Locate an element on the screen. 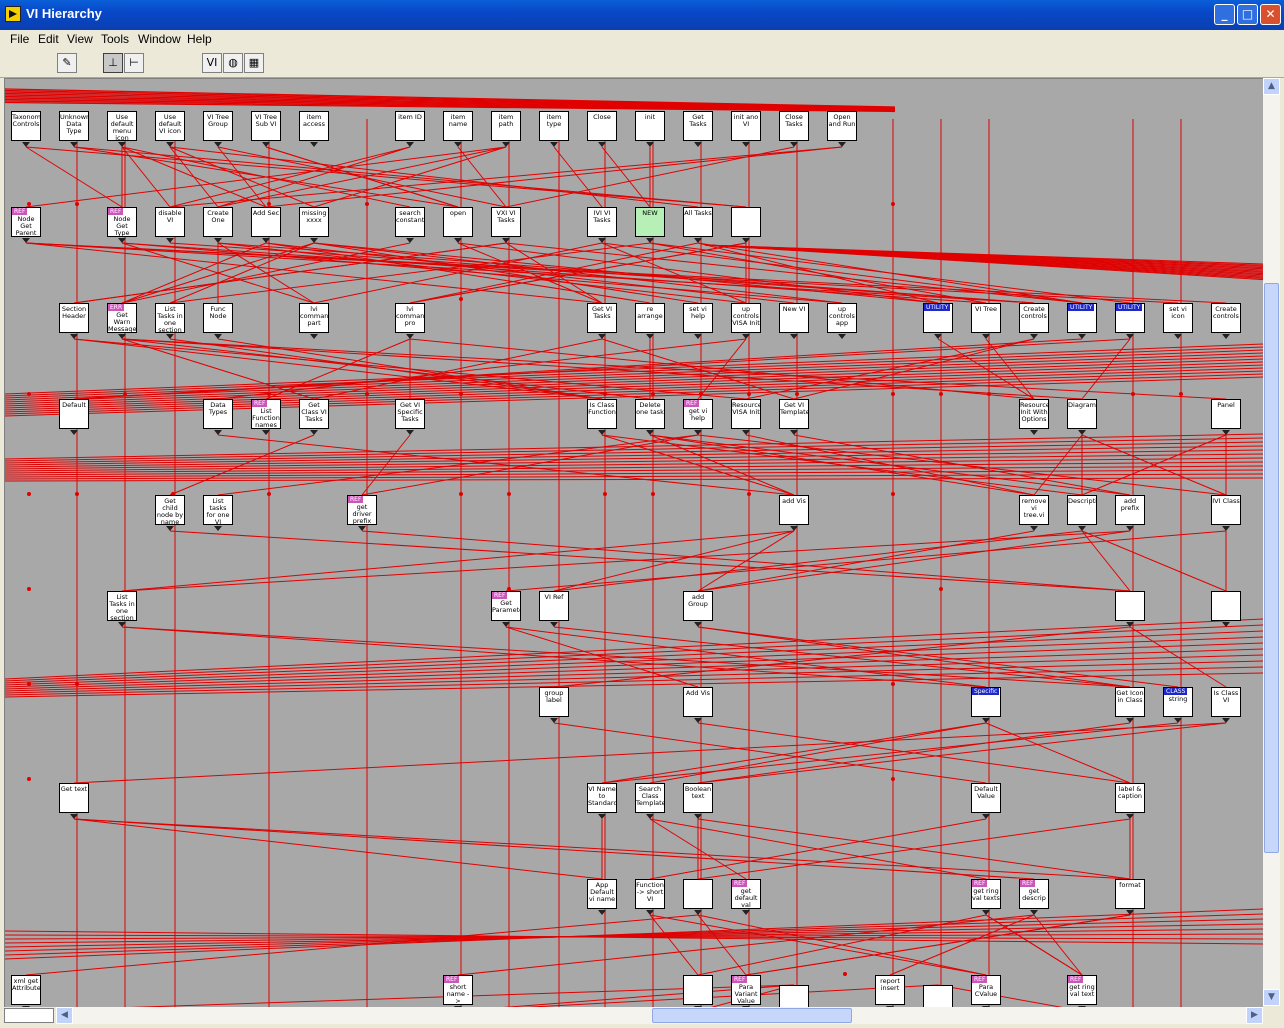 The image size is (1284, 1028). globe-icon: ◍ is located at coordinates (233, 63).